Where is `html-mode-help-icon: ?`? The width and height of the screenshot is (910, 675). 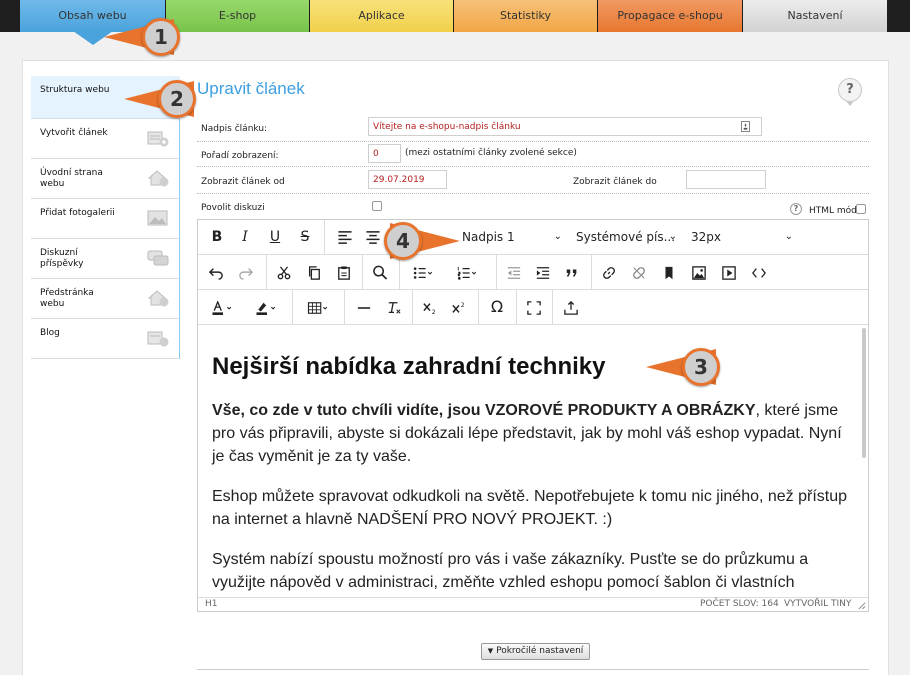 html-mode-help-icon: ? is located at coordinates (796, 209).